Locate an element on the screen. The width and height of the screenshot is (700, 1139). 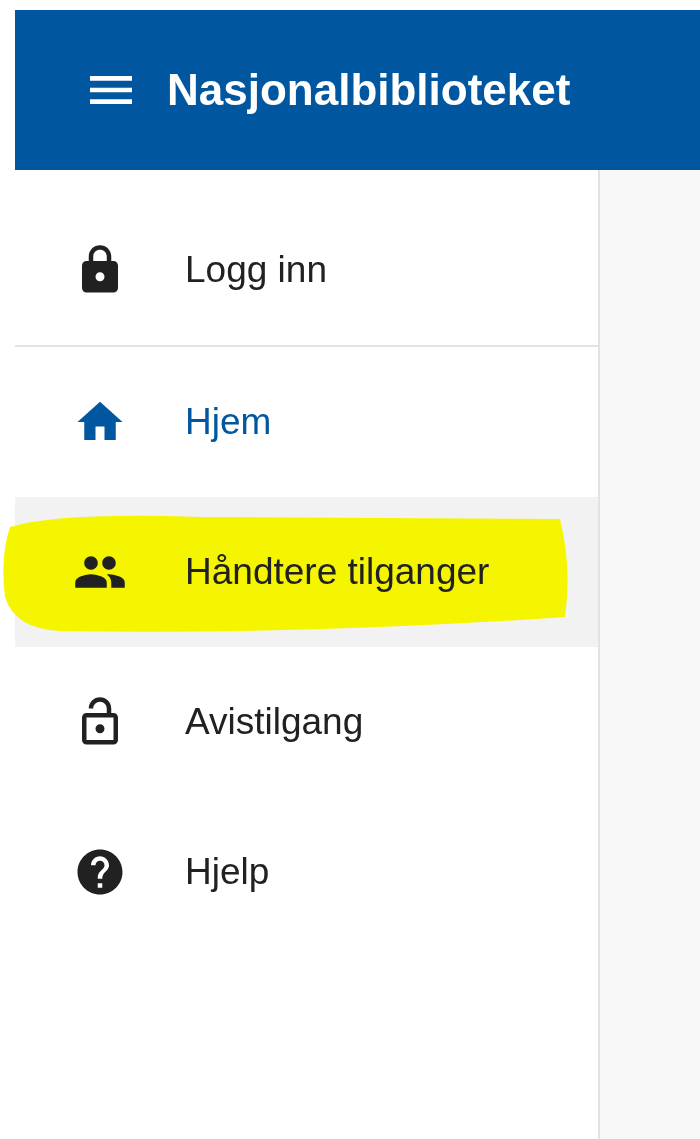
menu-item: Logg inn is located at coordinates (306, 271).